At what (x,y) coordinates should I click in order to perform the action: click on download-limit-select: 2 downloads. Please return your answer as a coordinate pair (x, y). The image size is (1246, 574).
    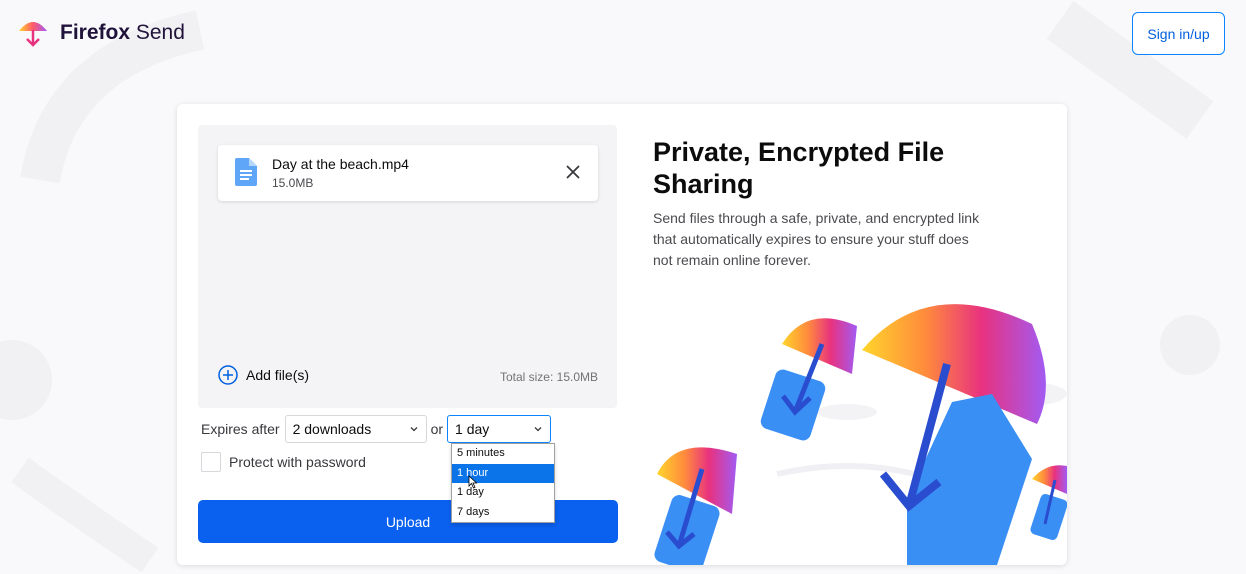
    Looking at the image, I should click on (355, 429).